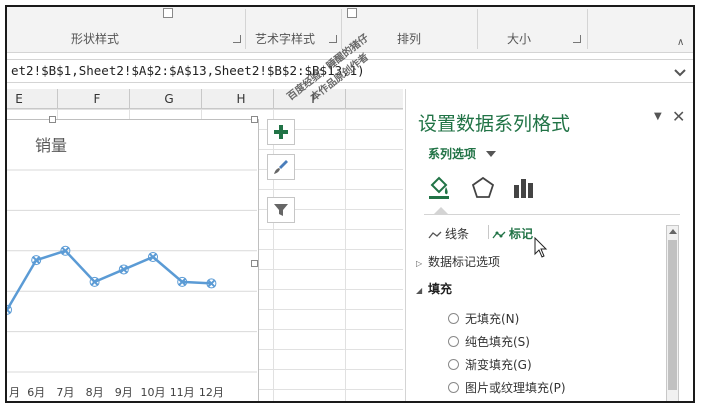 The image size is (704, 412). What do you see at coordinates (439, 188) in the screenshot?
I see `fill-line-icon` at bounding box center [439, 188].